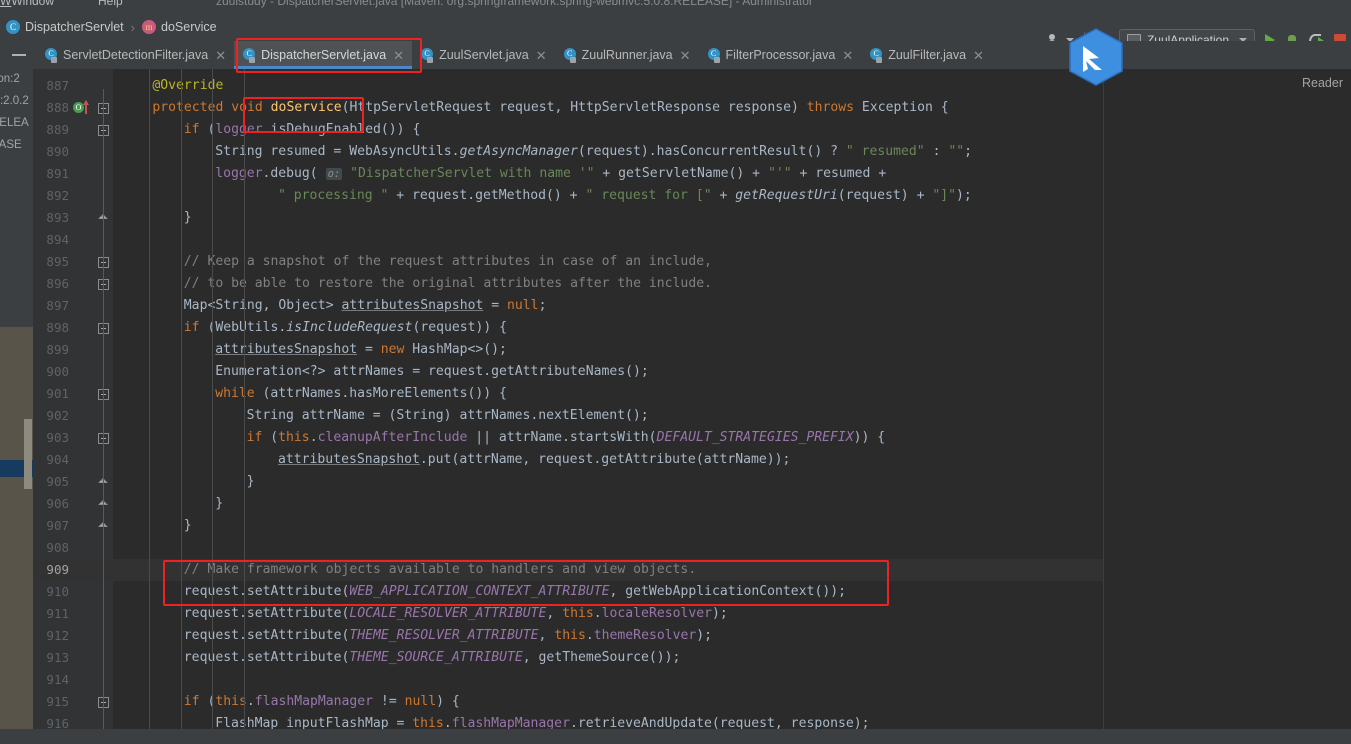  What do you see at coordinates (189, 27) in the screenshot?
I see `breadcrumb-method: doService` at bounding box center [189, 27].